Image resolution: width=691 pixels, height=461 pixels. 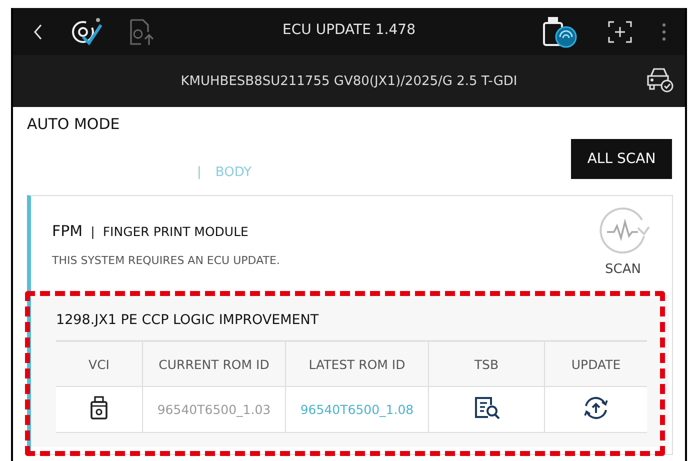 What do you see at coordinates (73, 124) in the screenshot?
I see `mode-title: AUTO MODE` at bounding box center [73, 124].